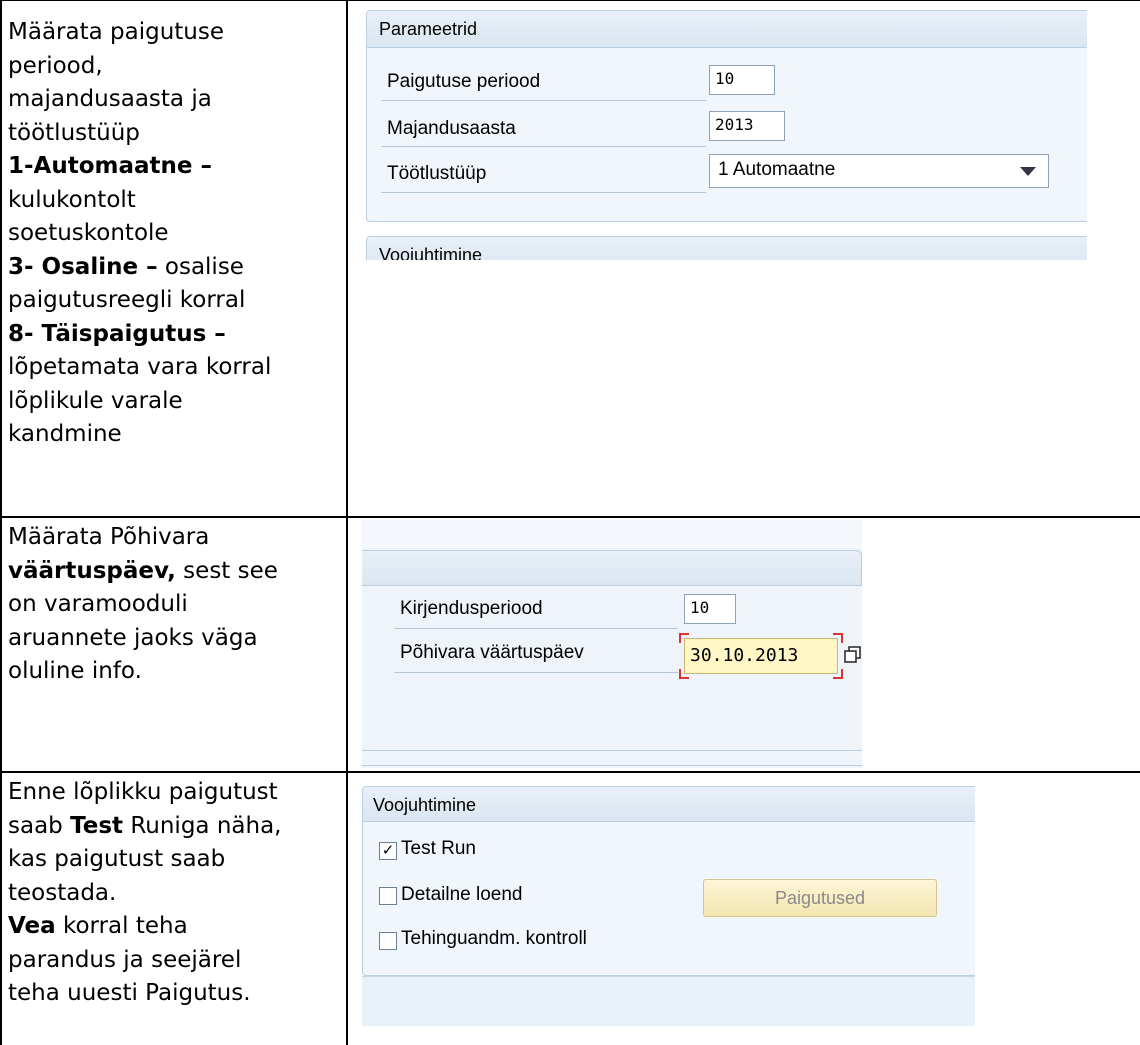  Describe the element at coordinates (95, 400) in the screenshot. I see `text-span: lõplikule varale` at that location.